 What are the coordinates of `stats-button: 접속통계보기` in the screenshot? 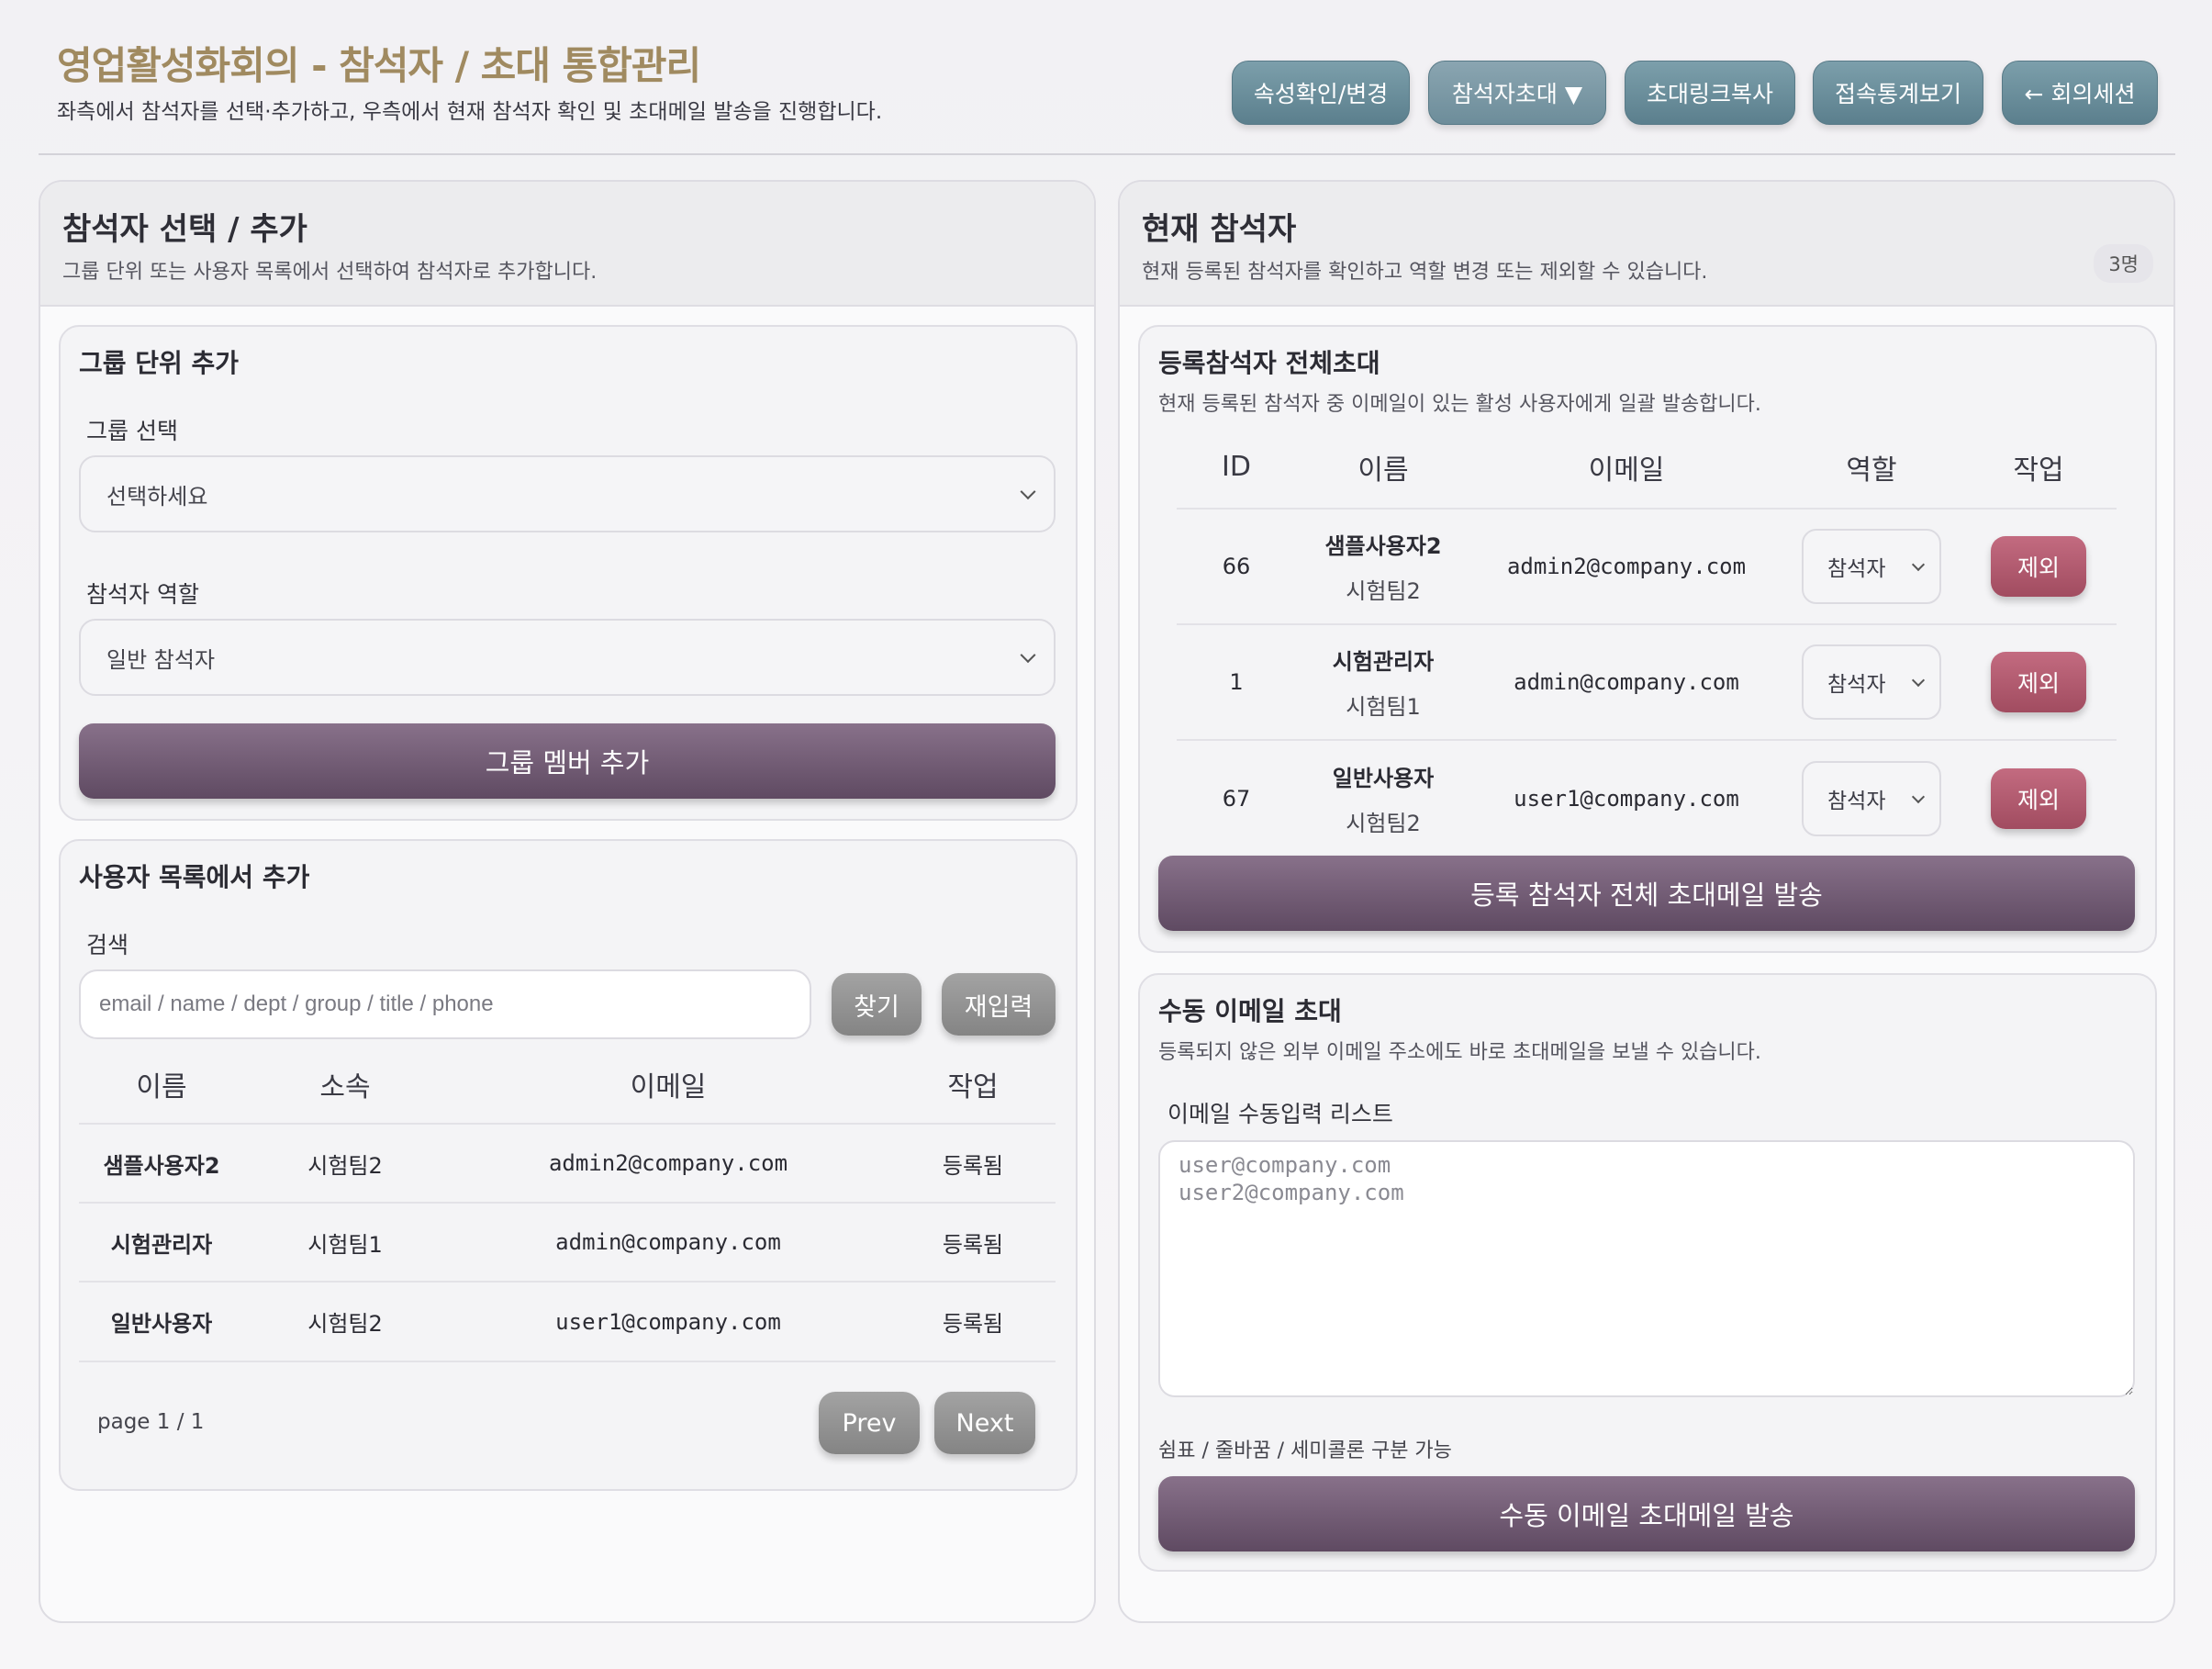 It's located at (1898, 93).